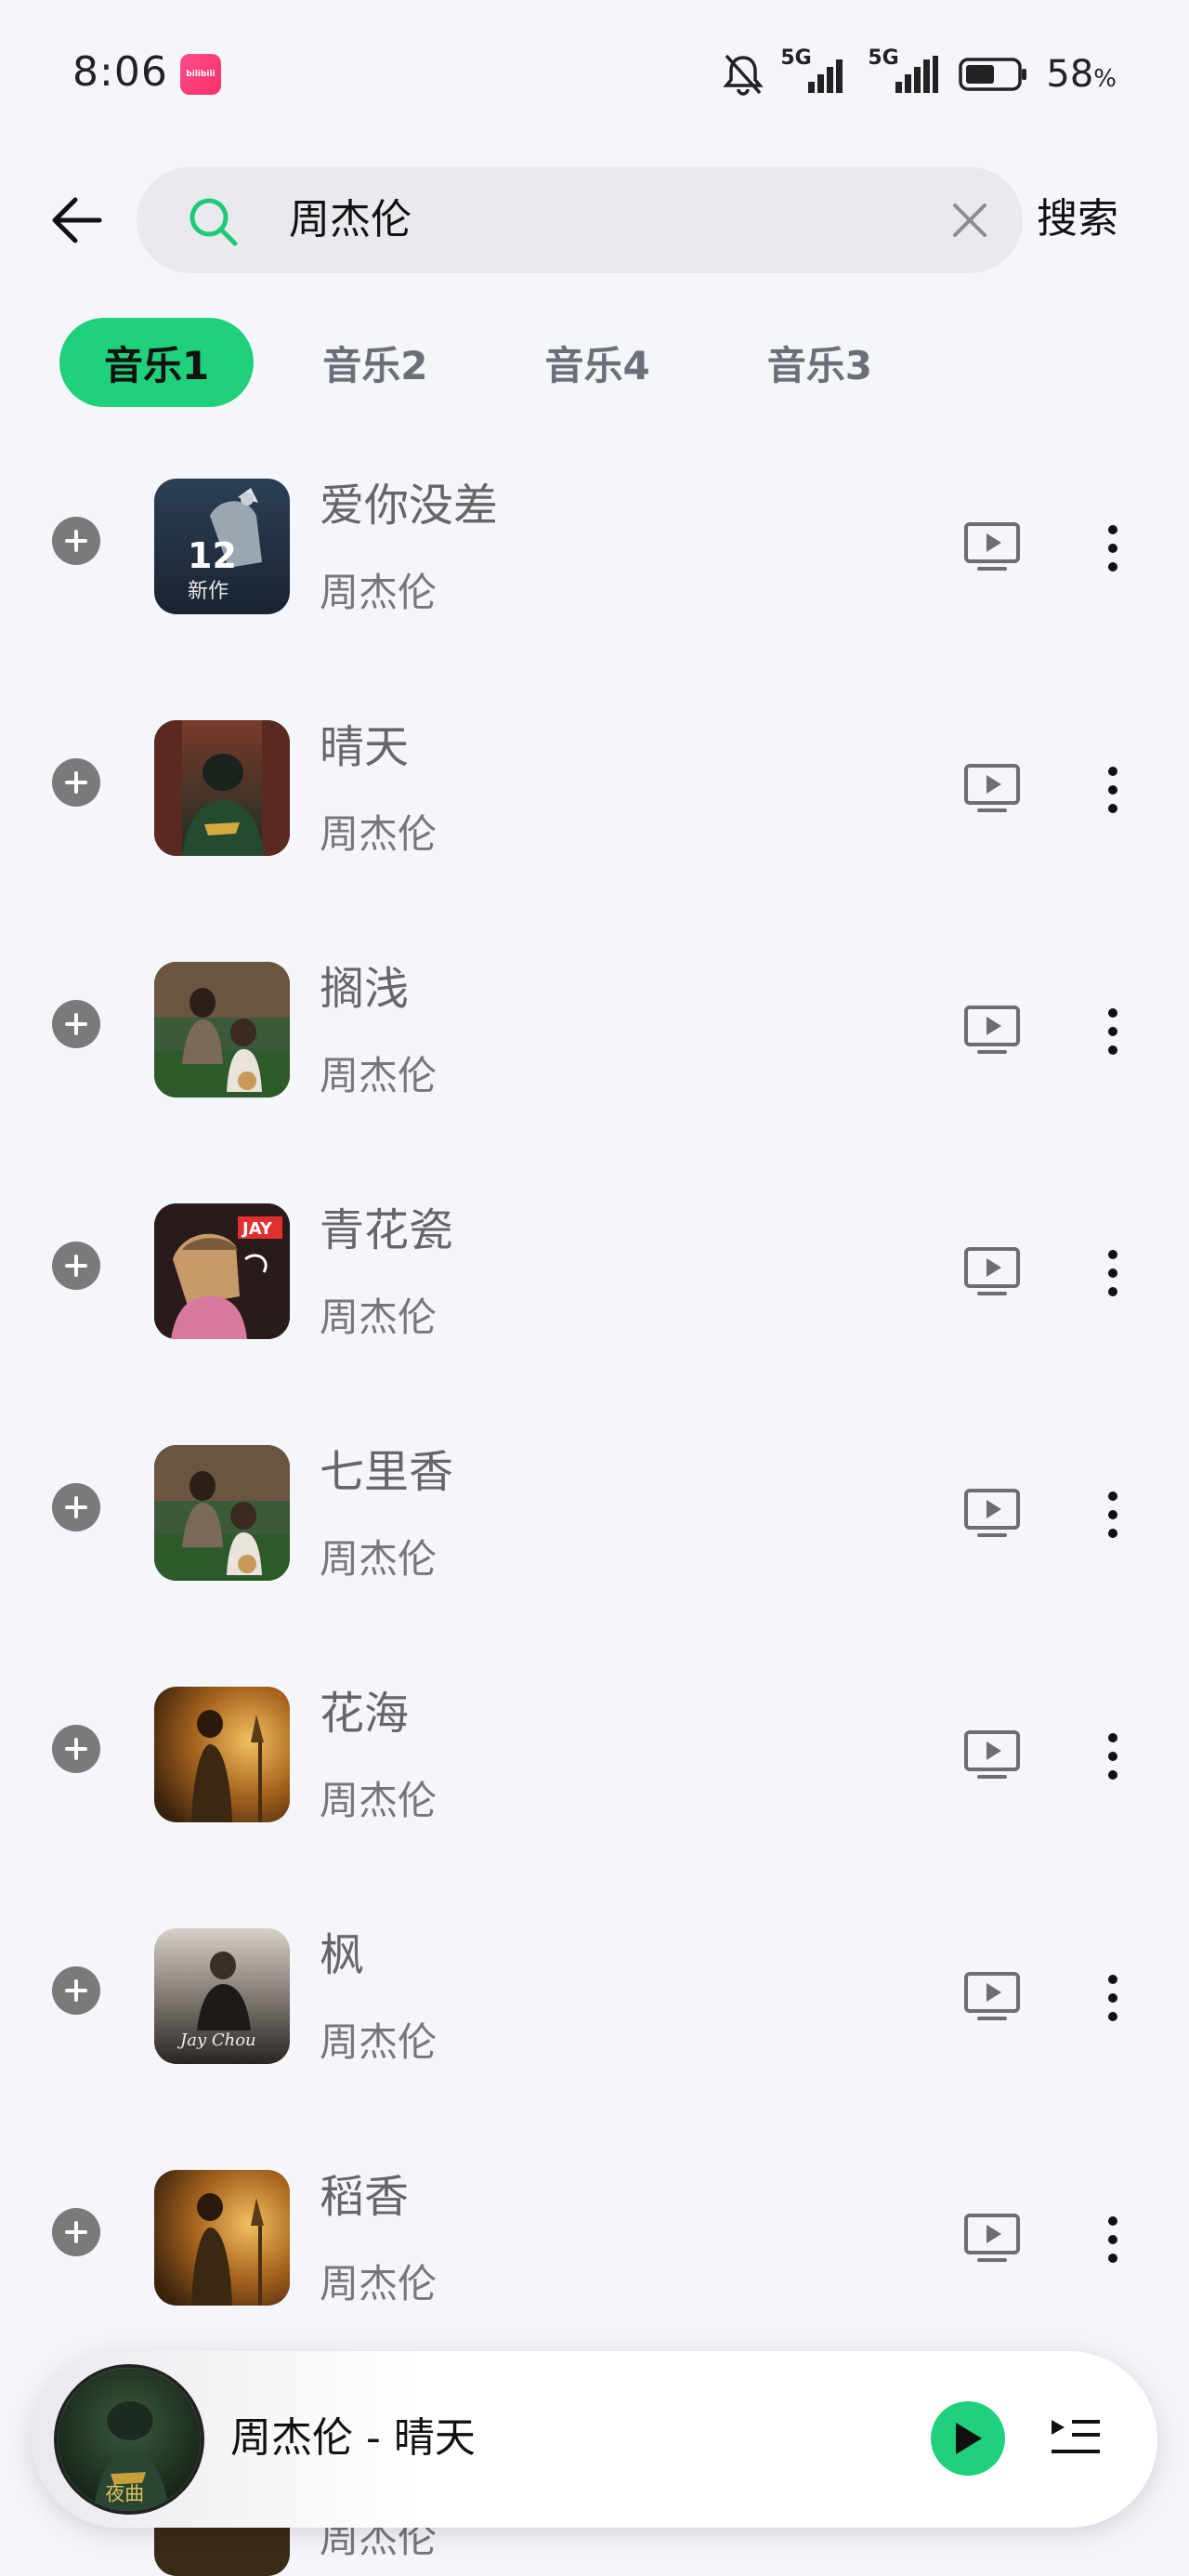  I want to click on arrow-left-icon, so click(77, 220).